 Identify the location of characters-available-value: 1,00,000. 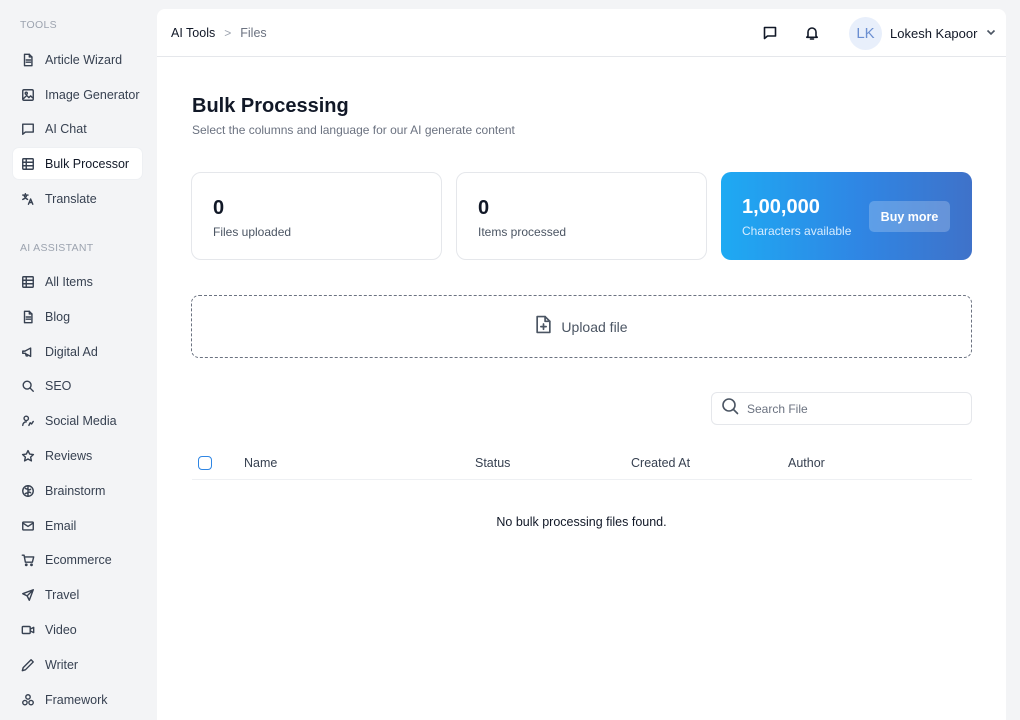
(781, 207).